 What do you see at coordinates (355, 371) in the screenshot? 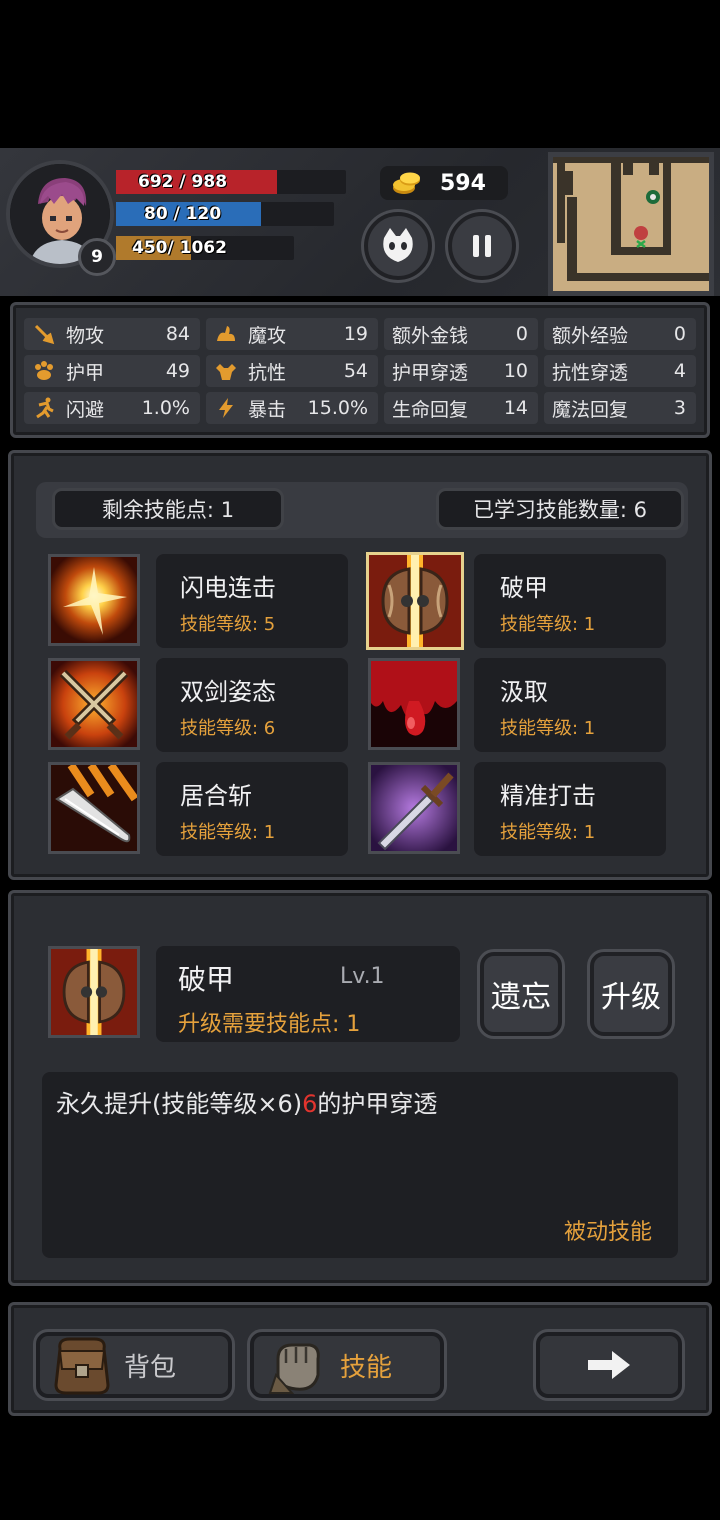
I see `stat-value: 54` at bounding box center [355, 371].